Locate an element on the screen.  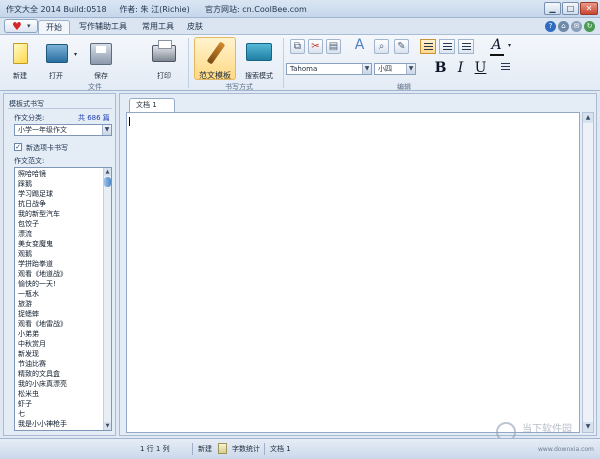
save-label: 保存 is located at coordinates (101, 76).